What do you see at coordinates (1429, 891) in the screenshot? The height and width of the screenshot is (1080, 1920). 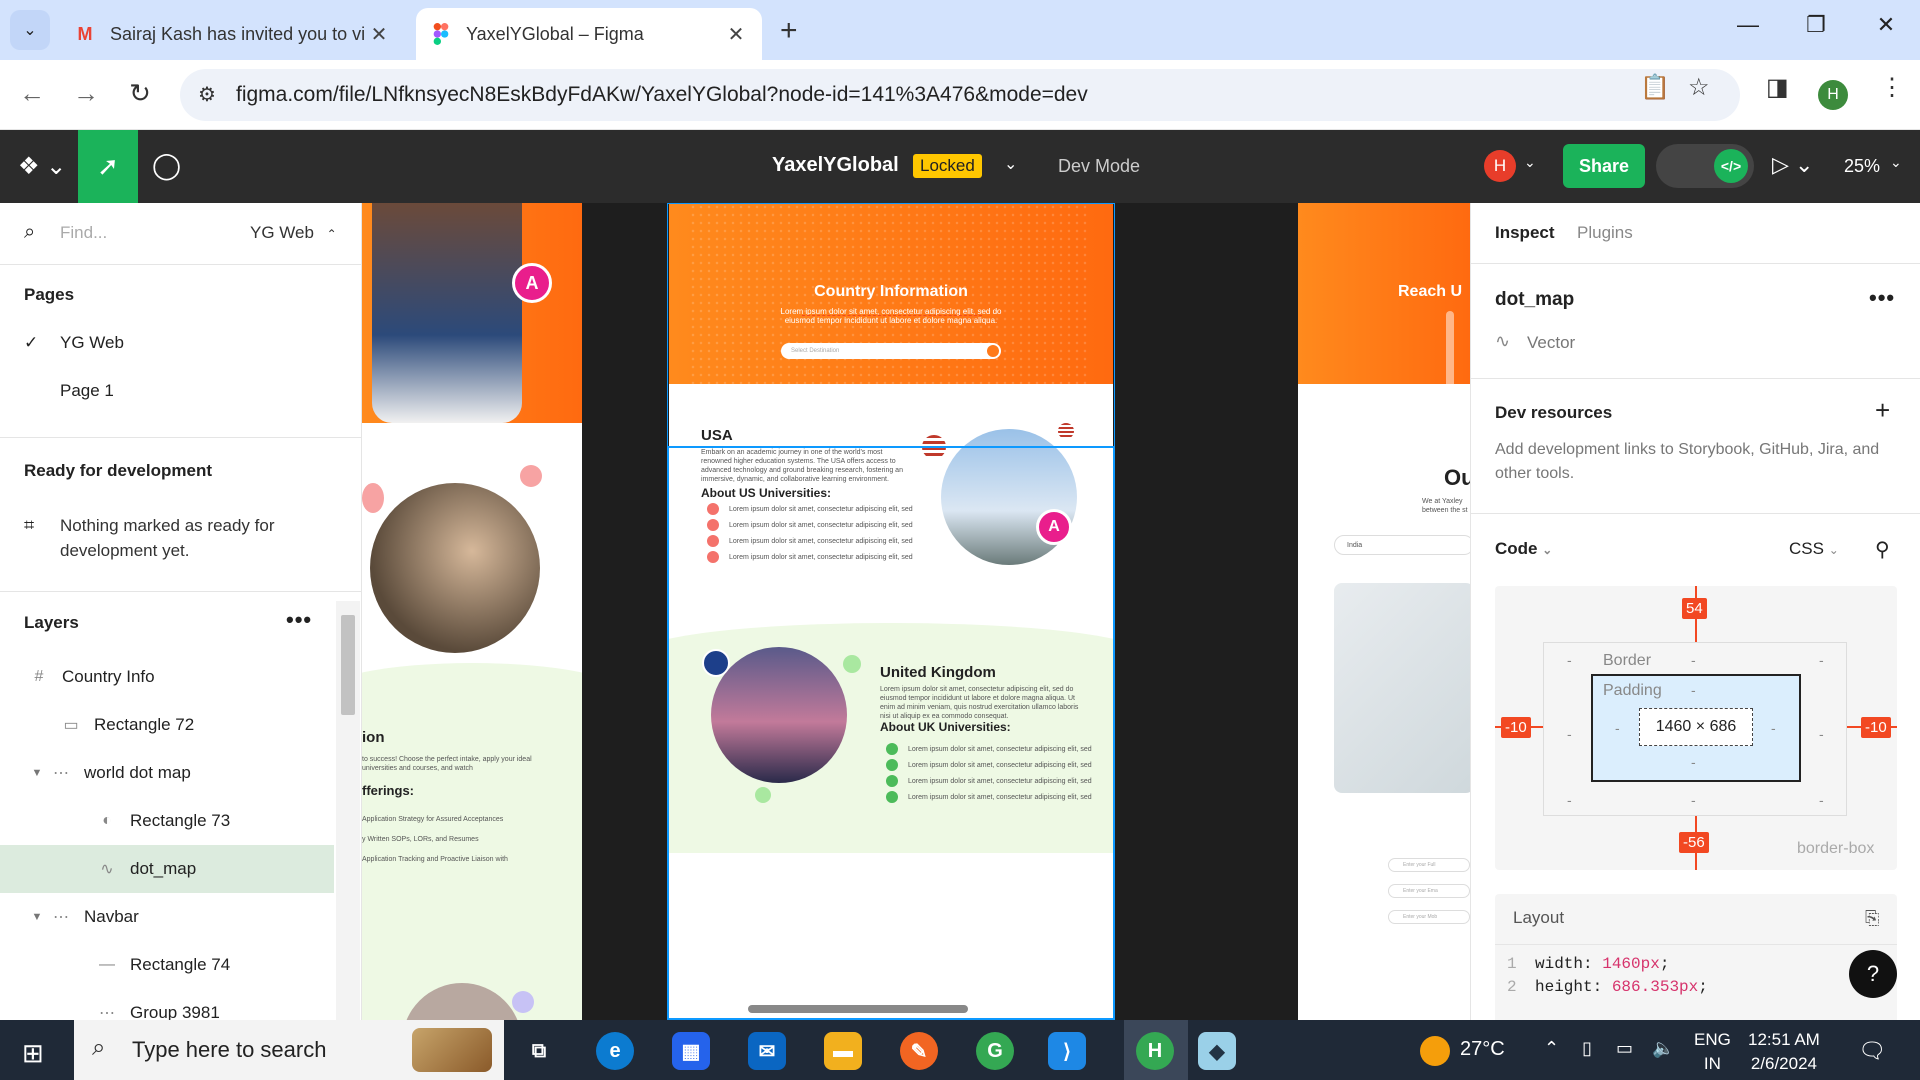 I see `form-field: Enter your Ema` at bounding box center [1429, 891].